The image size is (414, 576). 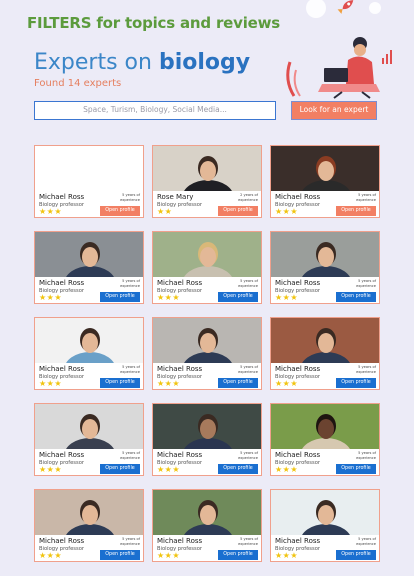 I want to click on page-title: Experts on biology, so click(x=142, y=62).